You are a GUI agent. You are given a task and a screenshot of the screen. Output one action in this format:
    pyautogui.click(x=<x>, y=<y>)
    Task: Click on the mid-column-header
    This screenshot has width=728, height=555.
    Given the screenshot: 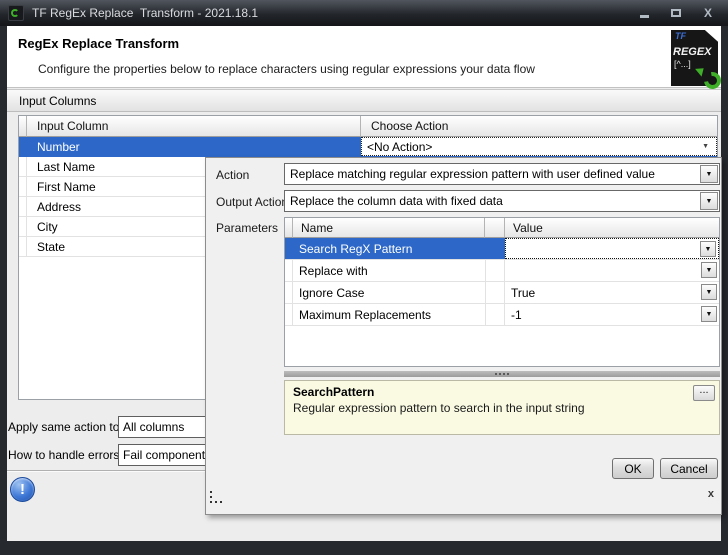 What is the action you would take?
    pyautogui.click(x=495, y=228)
    